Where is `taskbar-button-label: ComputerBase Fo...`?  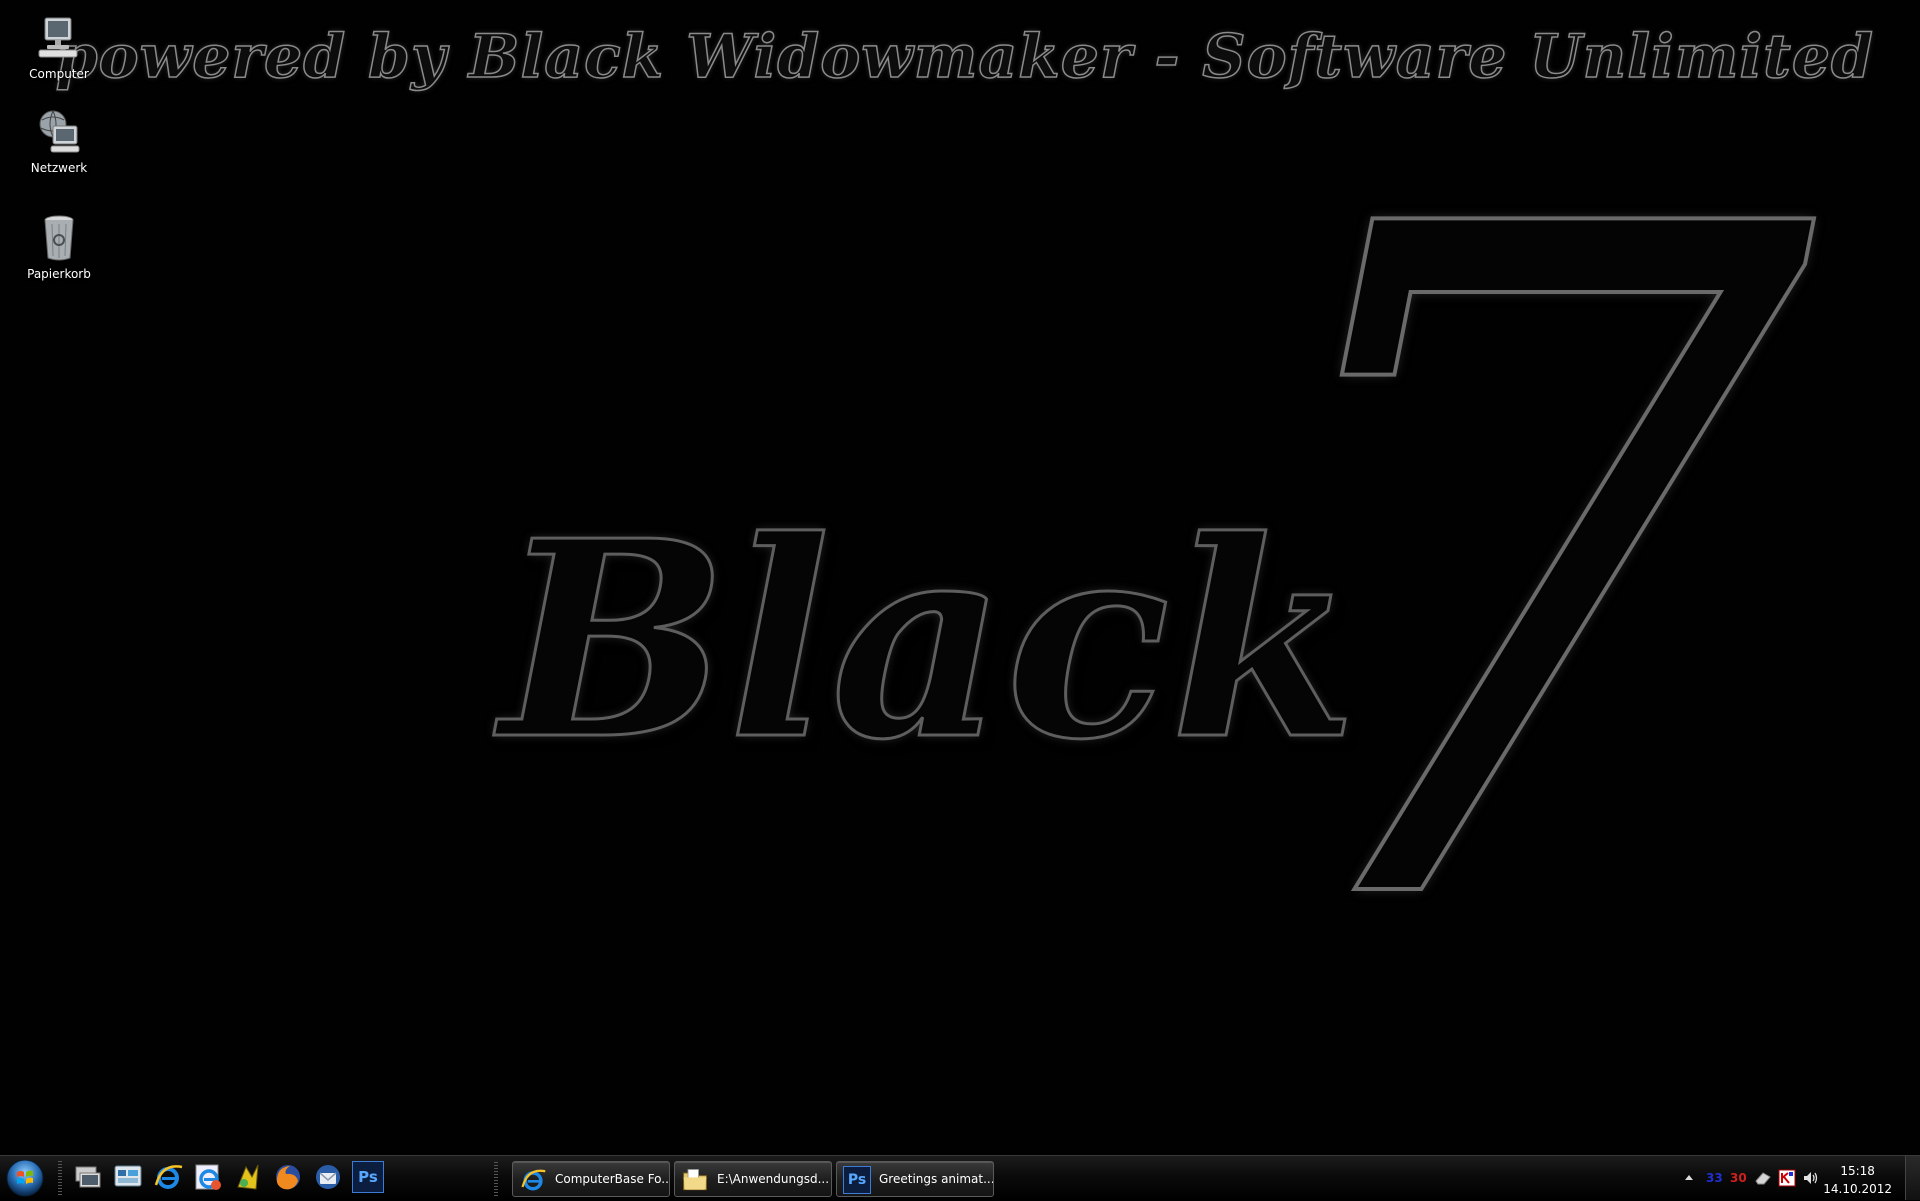 taskbar-button-label: ComputerBase Fo... is located at coordinates (612, 1179).